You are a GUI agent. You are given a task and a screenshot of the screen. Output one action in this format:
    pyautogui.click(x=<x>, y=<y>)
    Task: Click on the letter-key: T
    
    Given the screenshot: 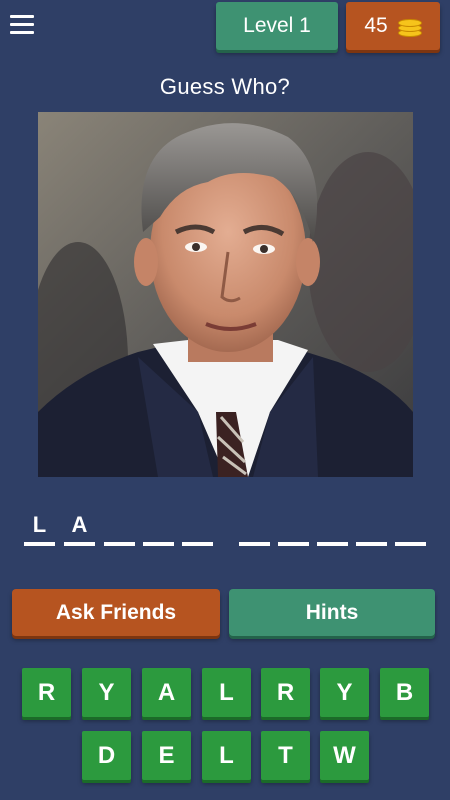 What is the action you would take?
    pyautogui.click(x=285, y=755)
    